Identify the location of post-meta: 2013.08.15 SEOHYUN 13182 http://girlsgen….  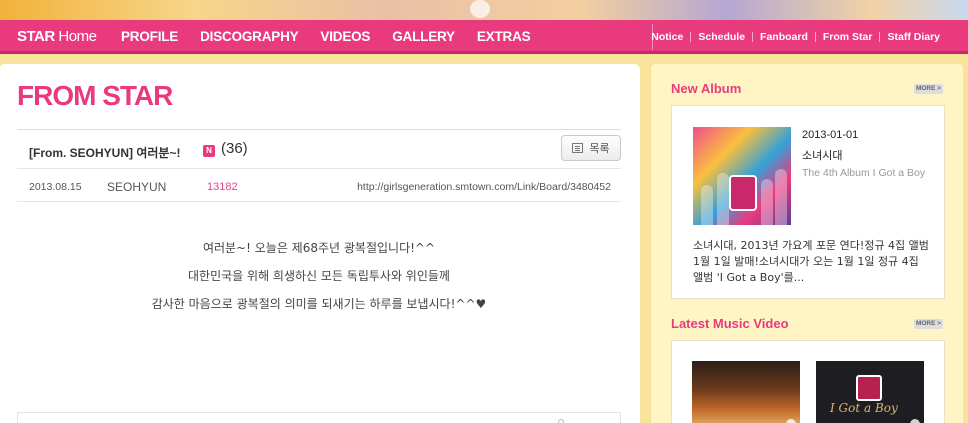
(319, 186).